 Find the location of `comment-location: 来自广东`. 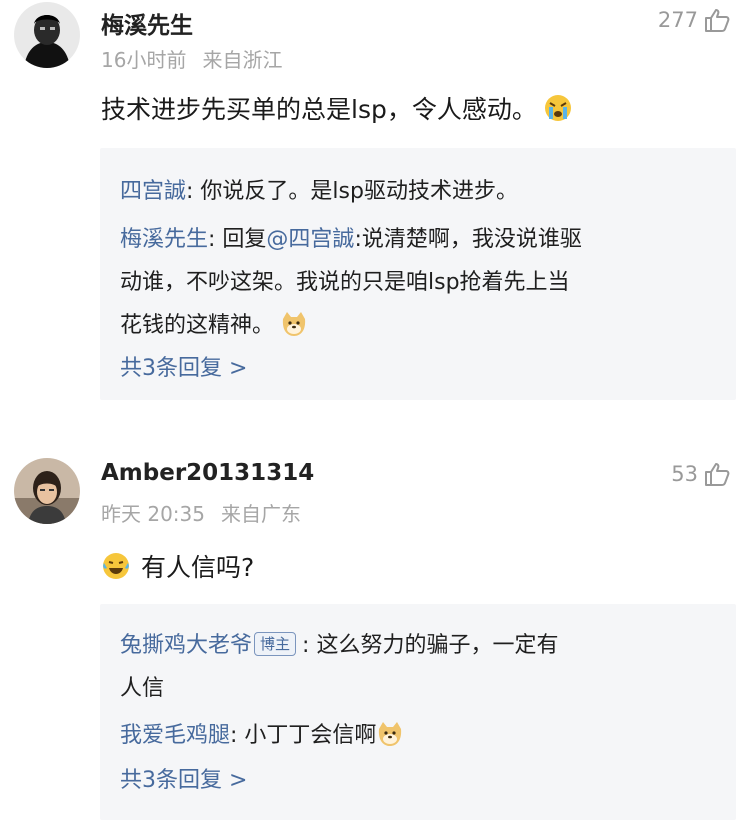

comment-location: 来自广东 is located at coordinates (261, 514).